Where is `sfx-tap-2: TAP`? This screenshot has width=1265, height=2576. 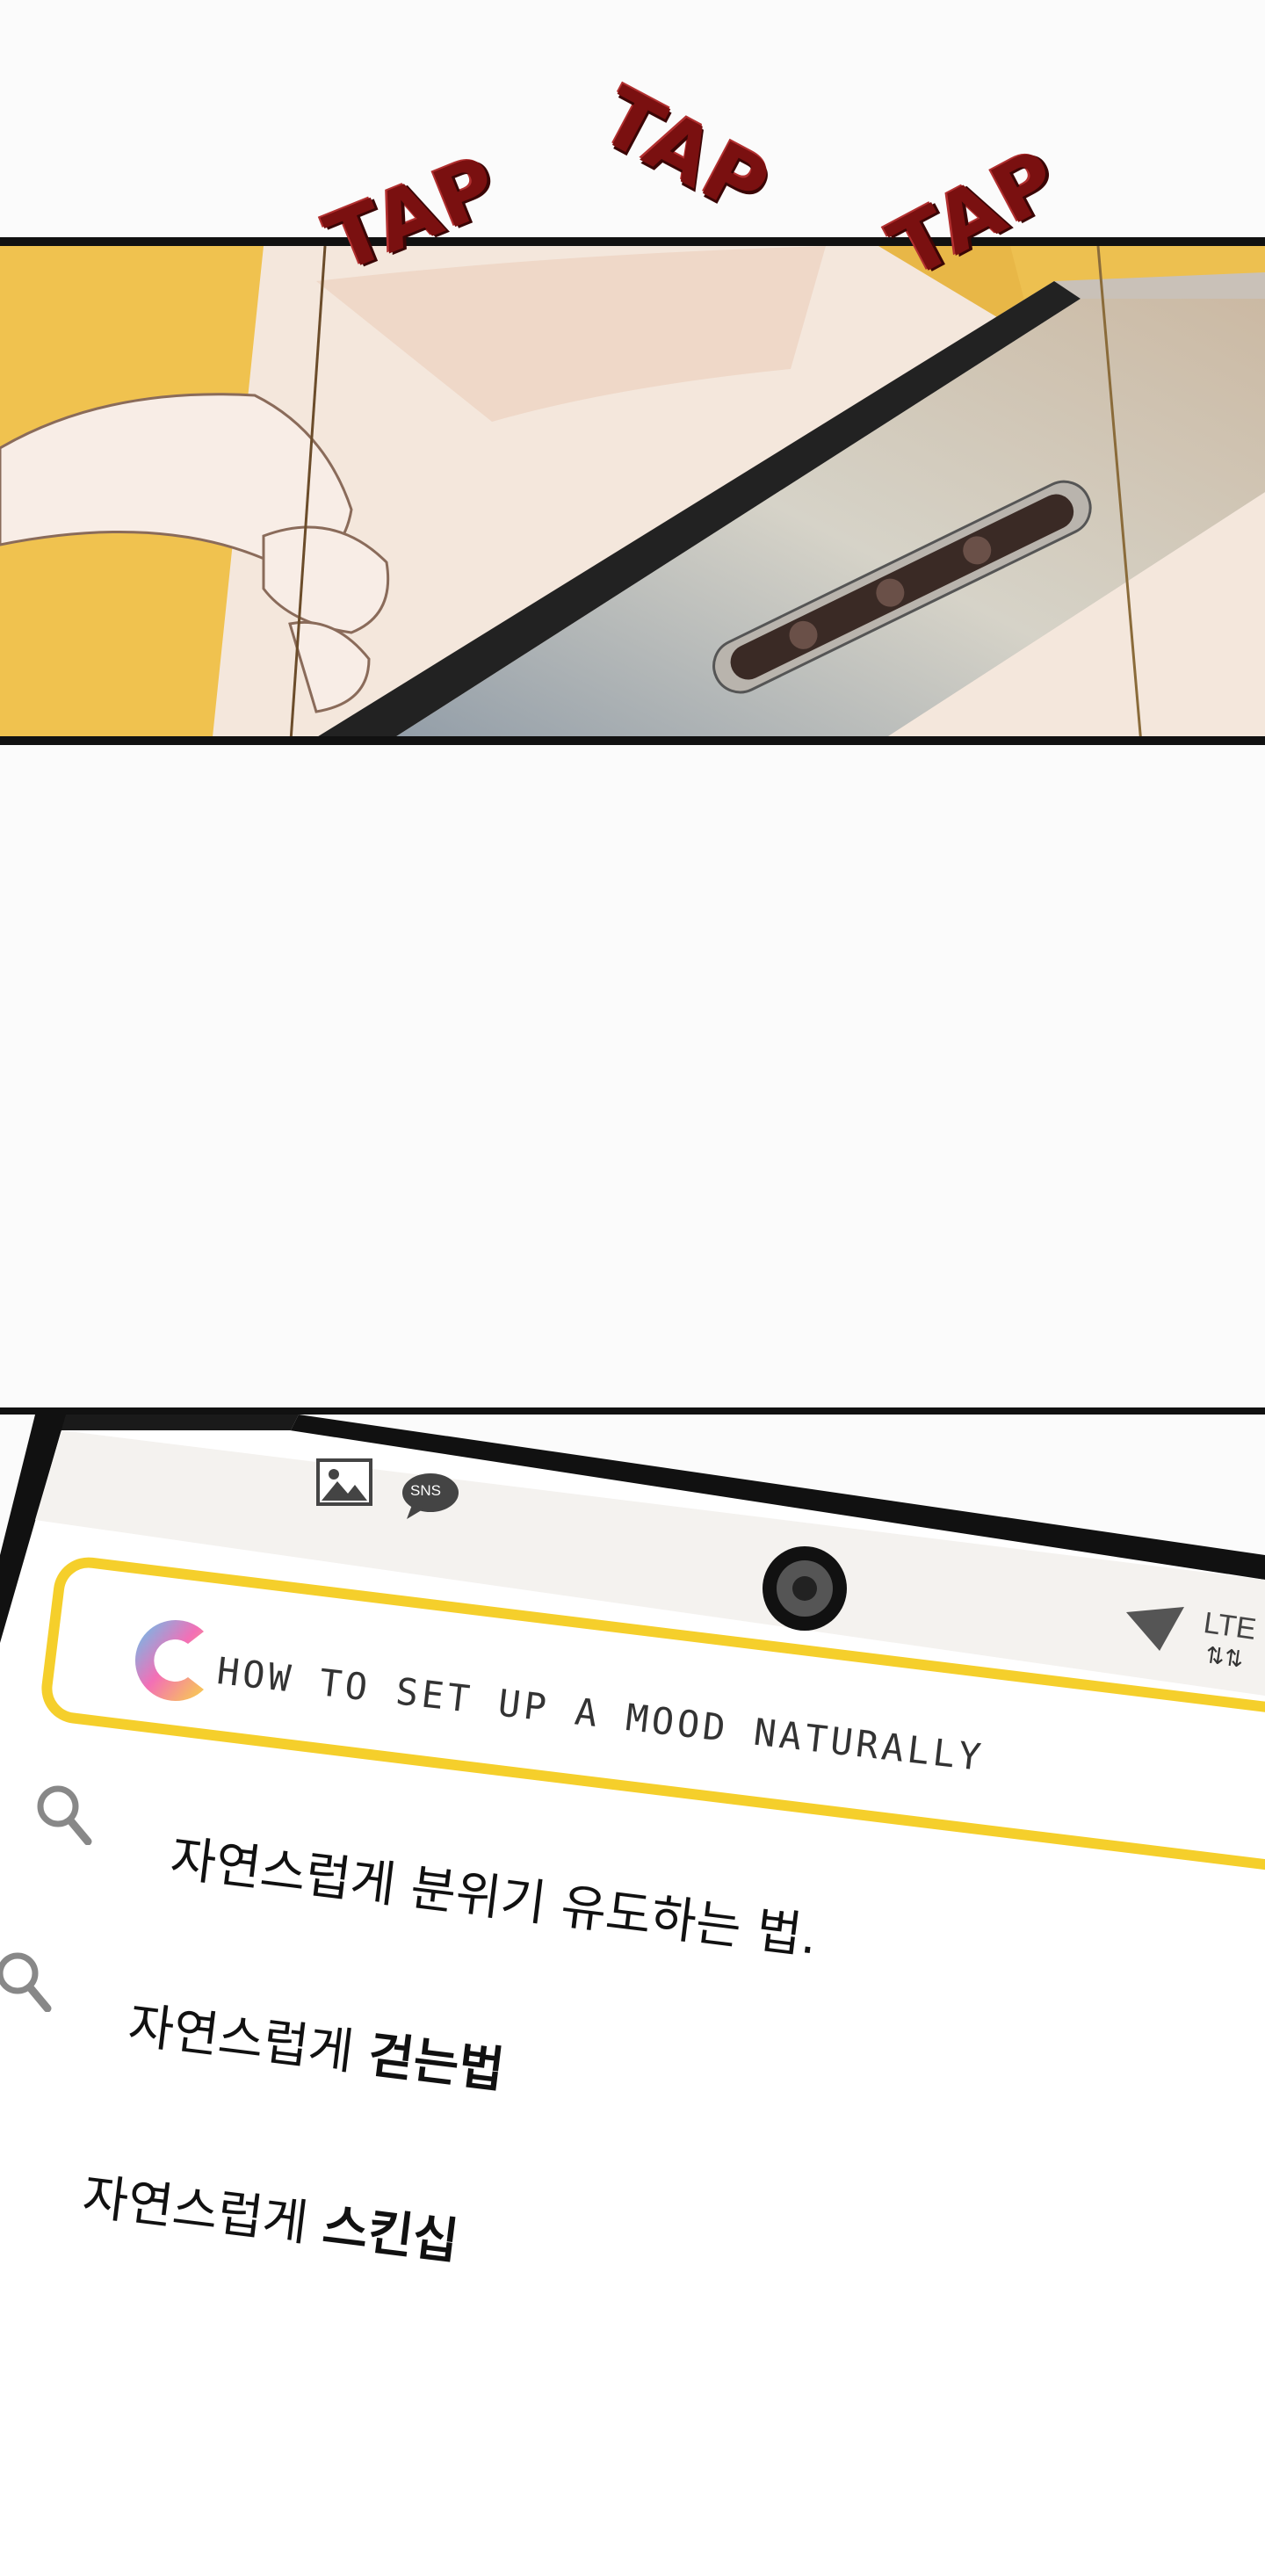
sfx-tap-2: TAP is located at coordinates (685, 152).